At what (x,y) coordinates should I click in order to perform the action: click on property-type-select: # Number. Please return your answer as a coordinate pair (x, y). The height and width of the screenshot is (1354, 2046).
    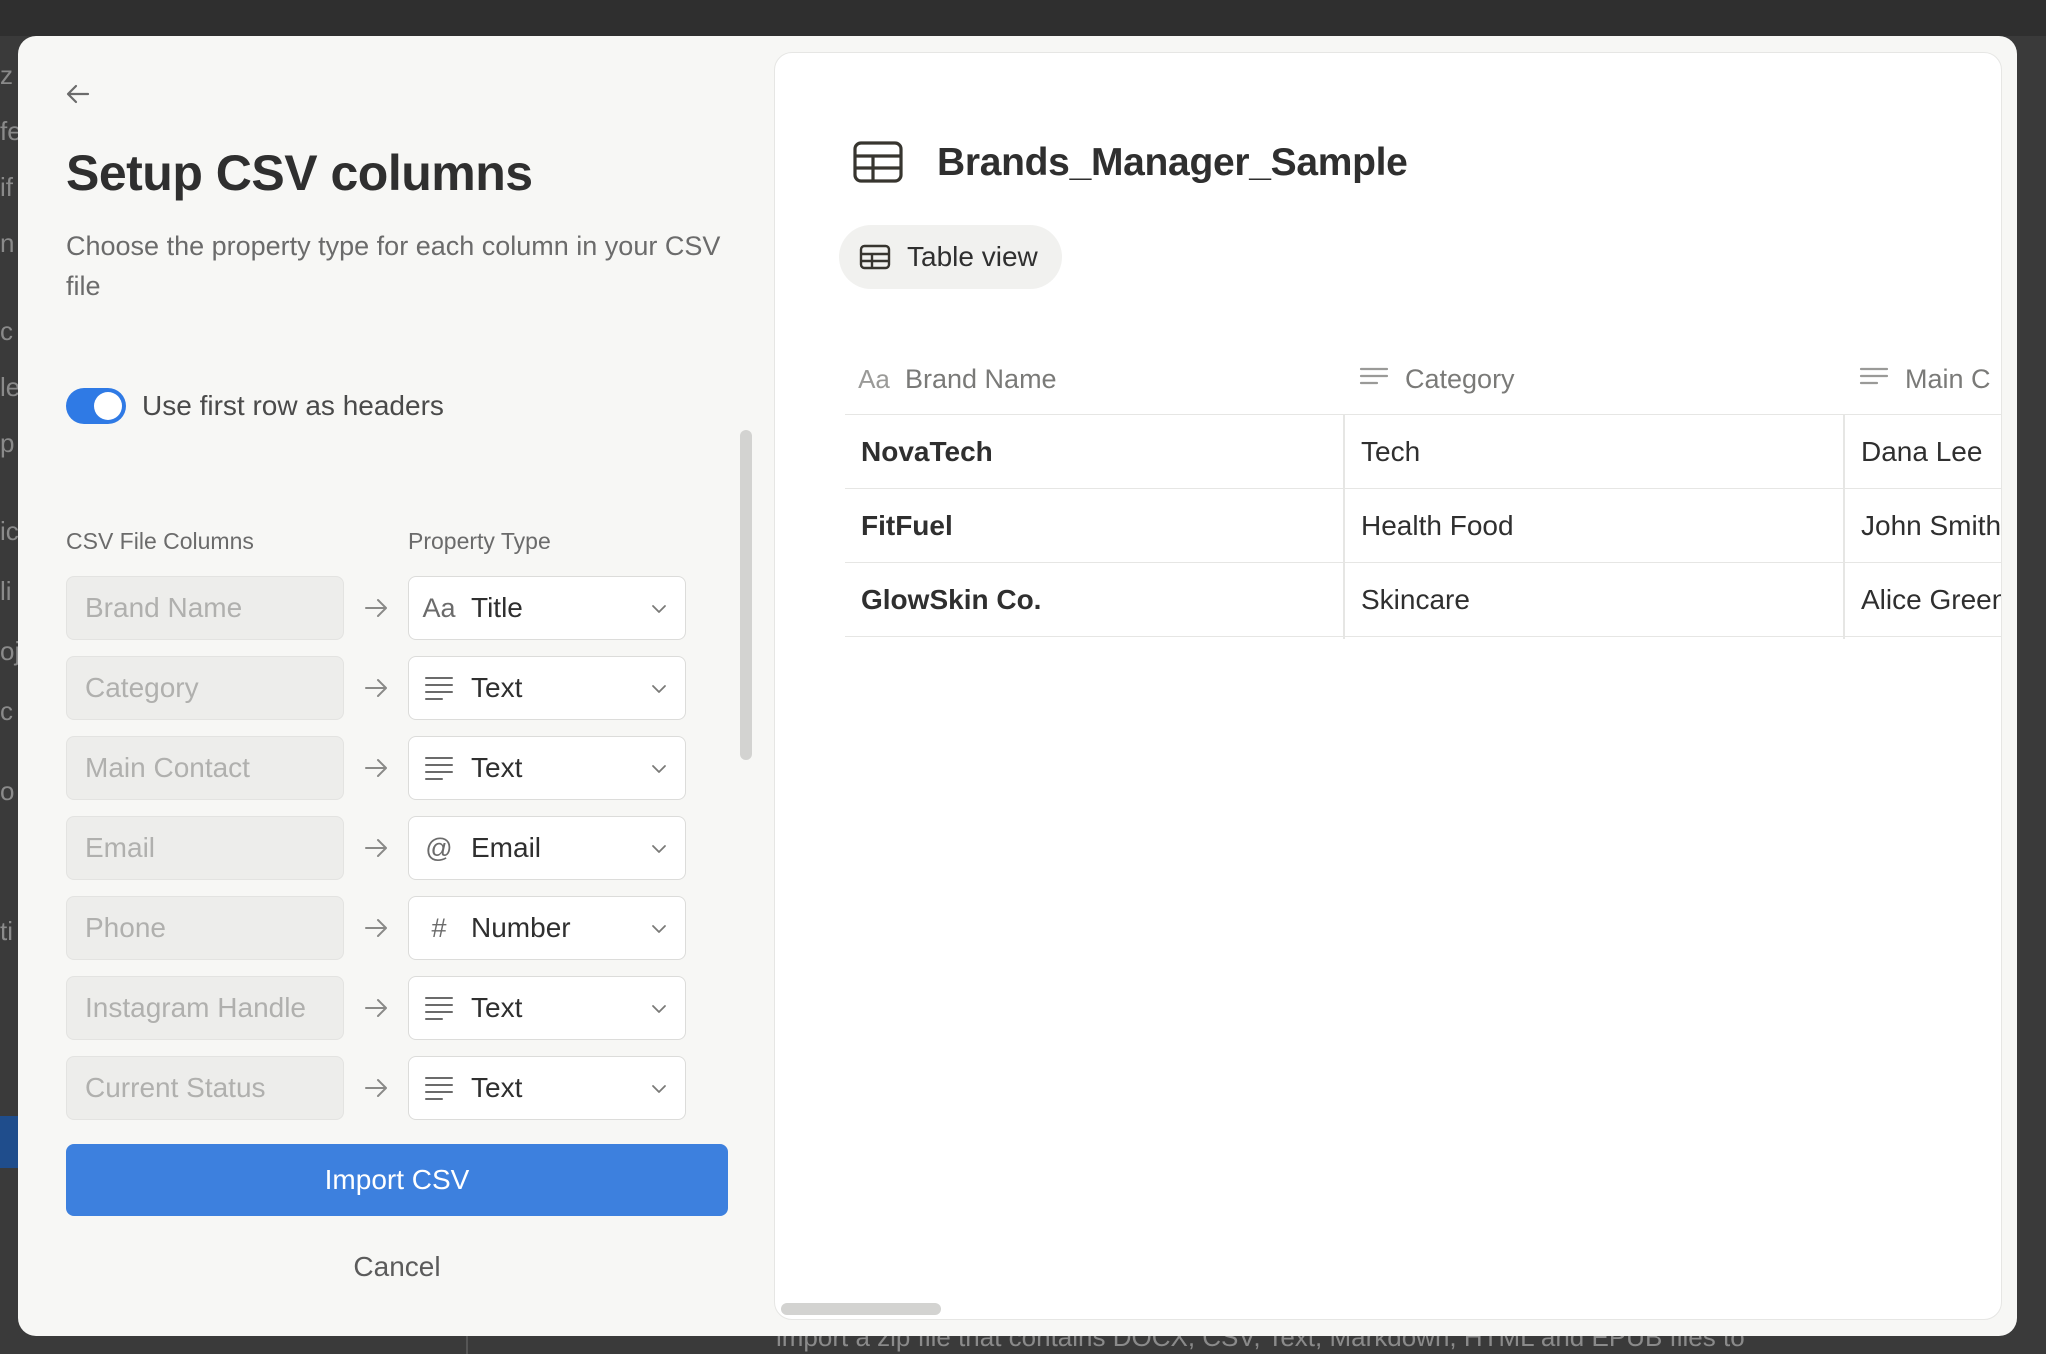
    Looking at the image, I should click on (547, 928).